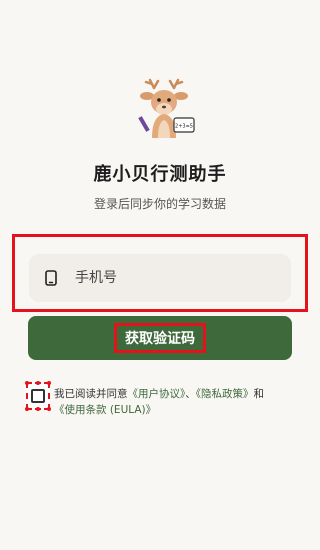 The height and width of the screenshot is (550, 320). I want to click on phone-field, so click(160, 278).